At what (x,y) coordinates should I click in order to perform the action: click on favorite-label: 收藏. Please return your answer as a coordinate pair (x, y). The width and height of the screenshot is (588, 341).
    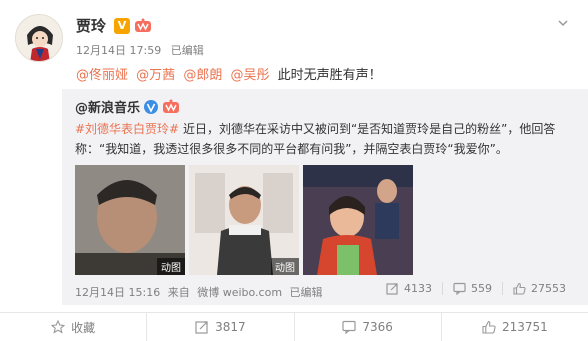
    Looking at the image, I should click on (83, 327).